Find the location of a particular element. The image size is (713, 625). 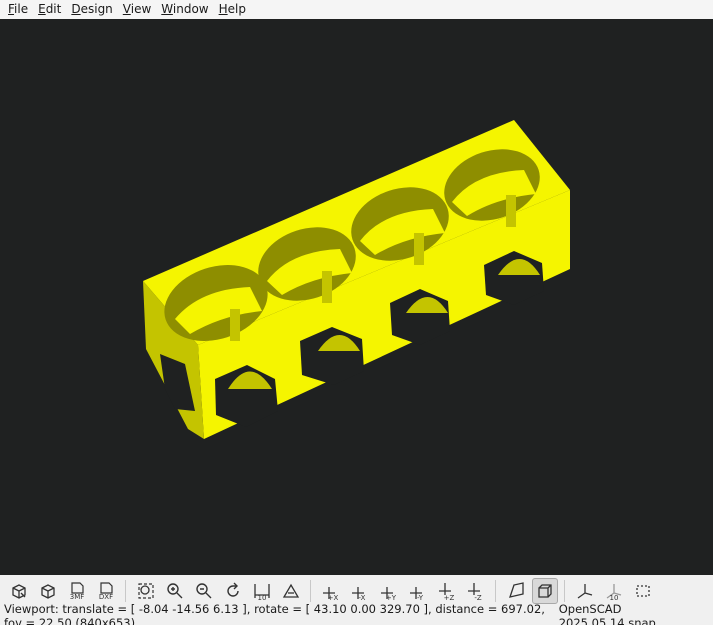

zoom-out-button is located at coordinates (204, 591).